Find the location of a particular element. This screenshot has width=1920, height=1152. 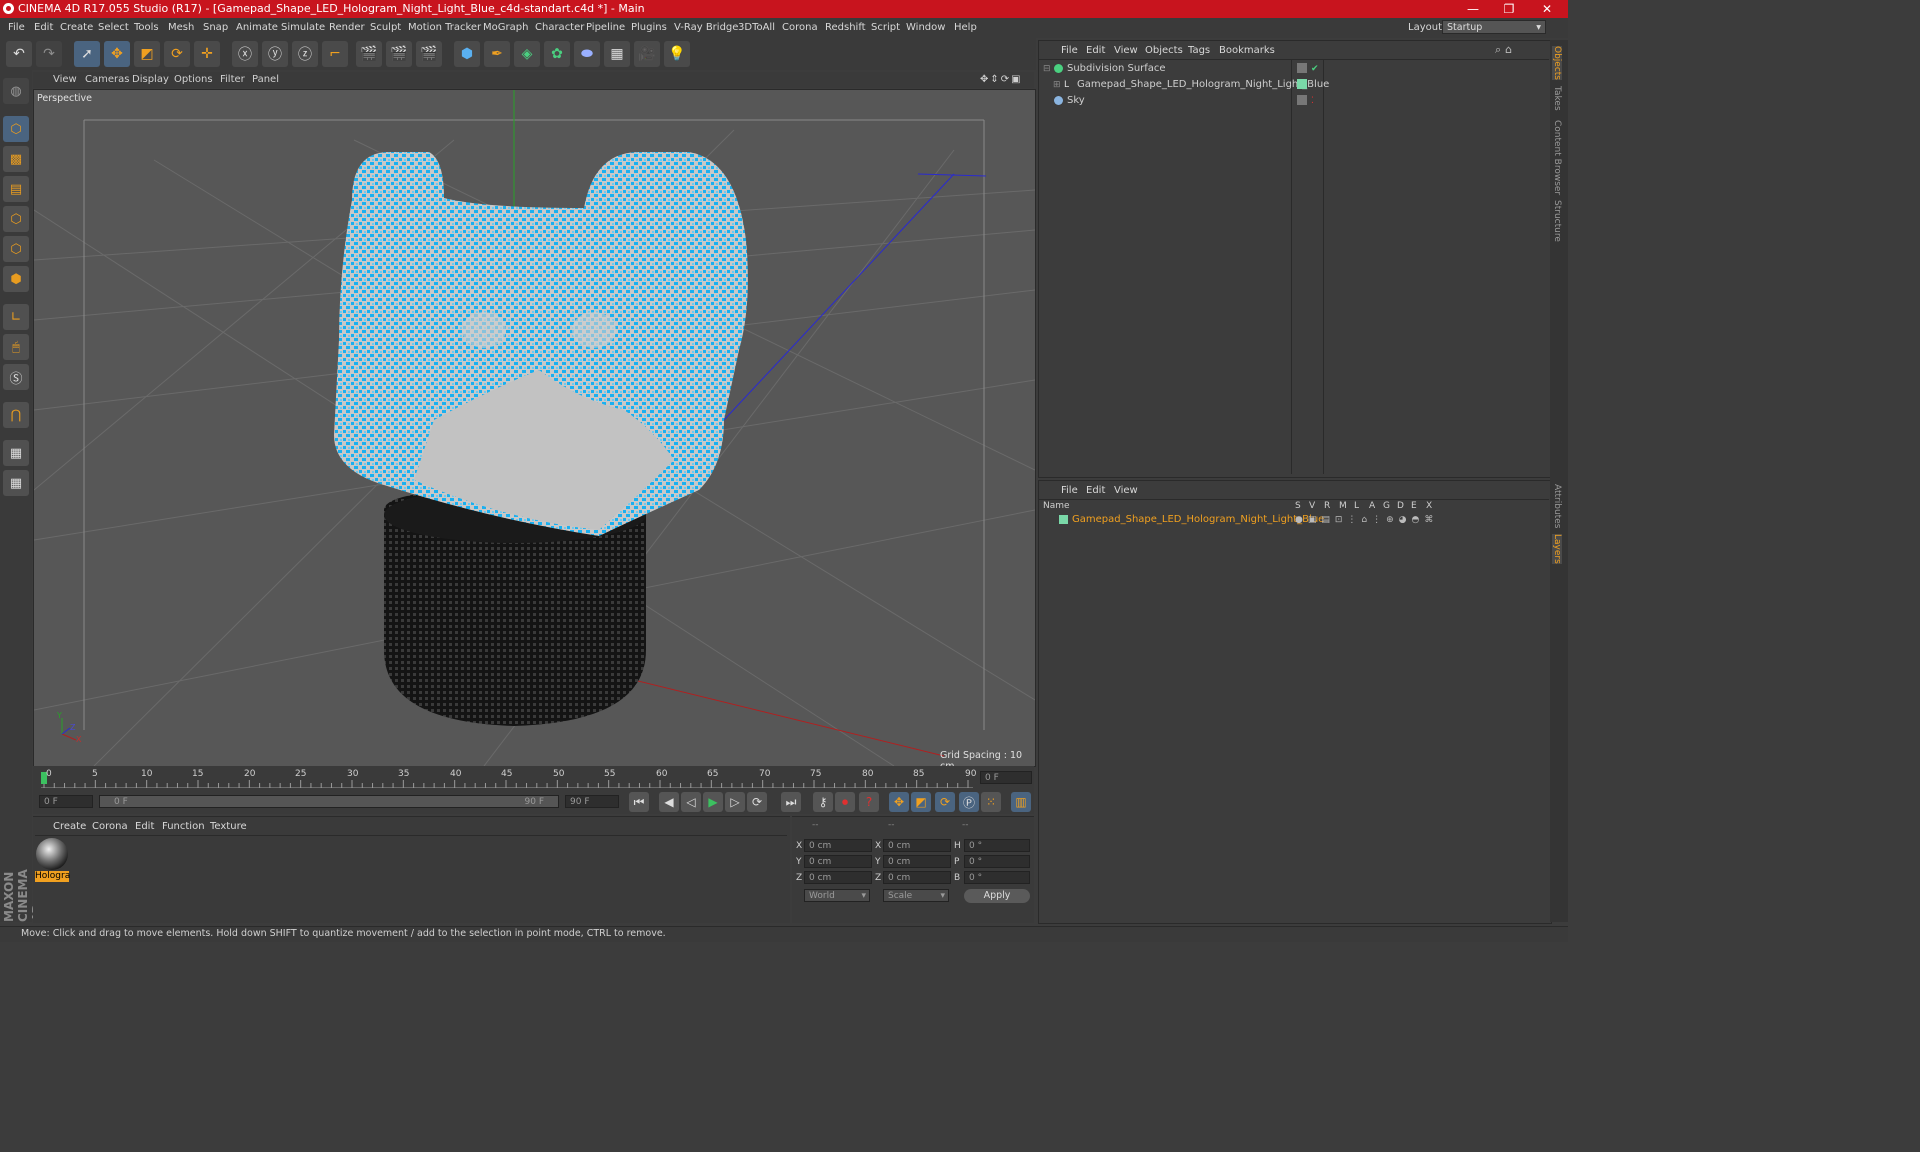

menu-edit: Edit is located at coordinates (43, 27).